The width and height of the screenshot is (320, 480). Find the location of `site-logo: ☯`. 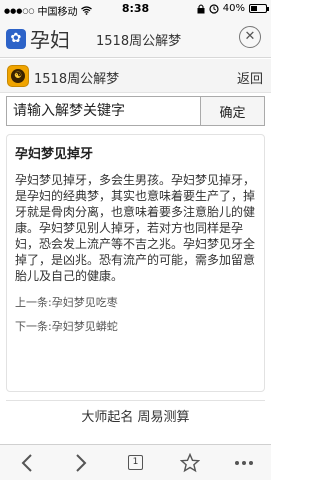

site-logo: ☯ is located at coordinates (18, 76).